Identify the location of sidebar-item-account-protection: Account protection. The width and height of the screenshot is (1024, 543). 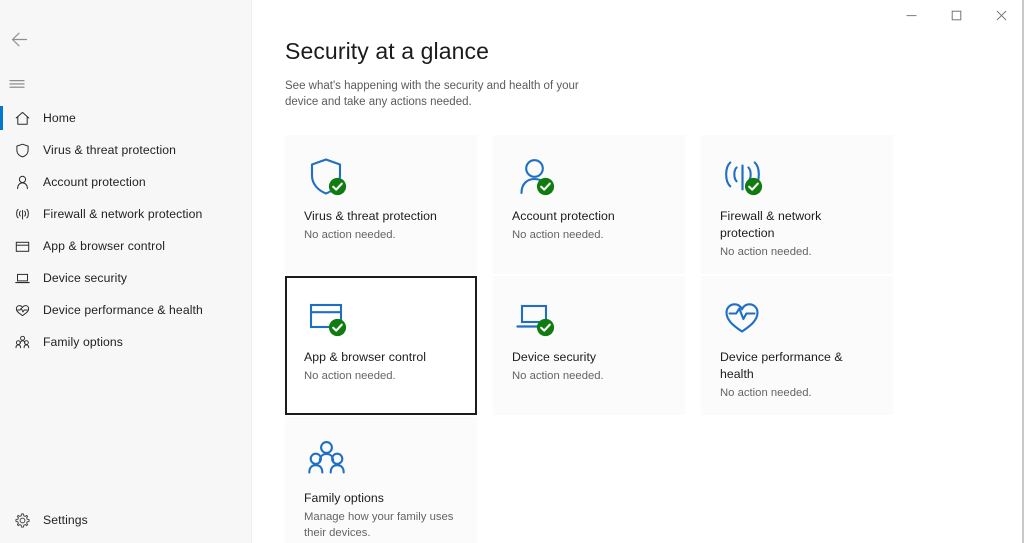
(126, 182).